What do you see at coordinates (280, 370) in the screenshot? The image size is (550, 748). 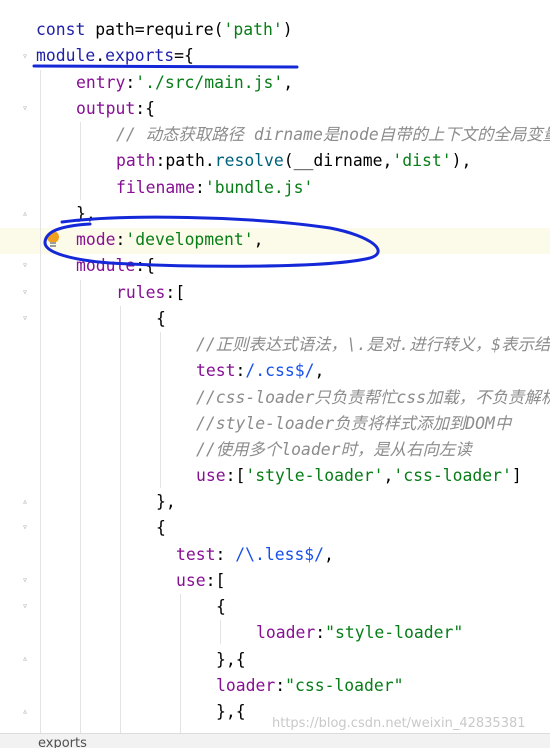 I see `code-token: /.css$/` at bounding box center [280, 370].